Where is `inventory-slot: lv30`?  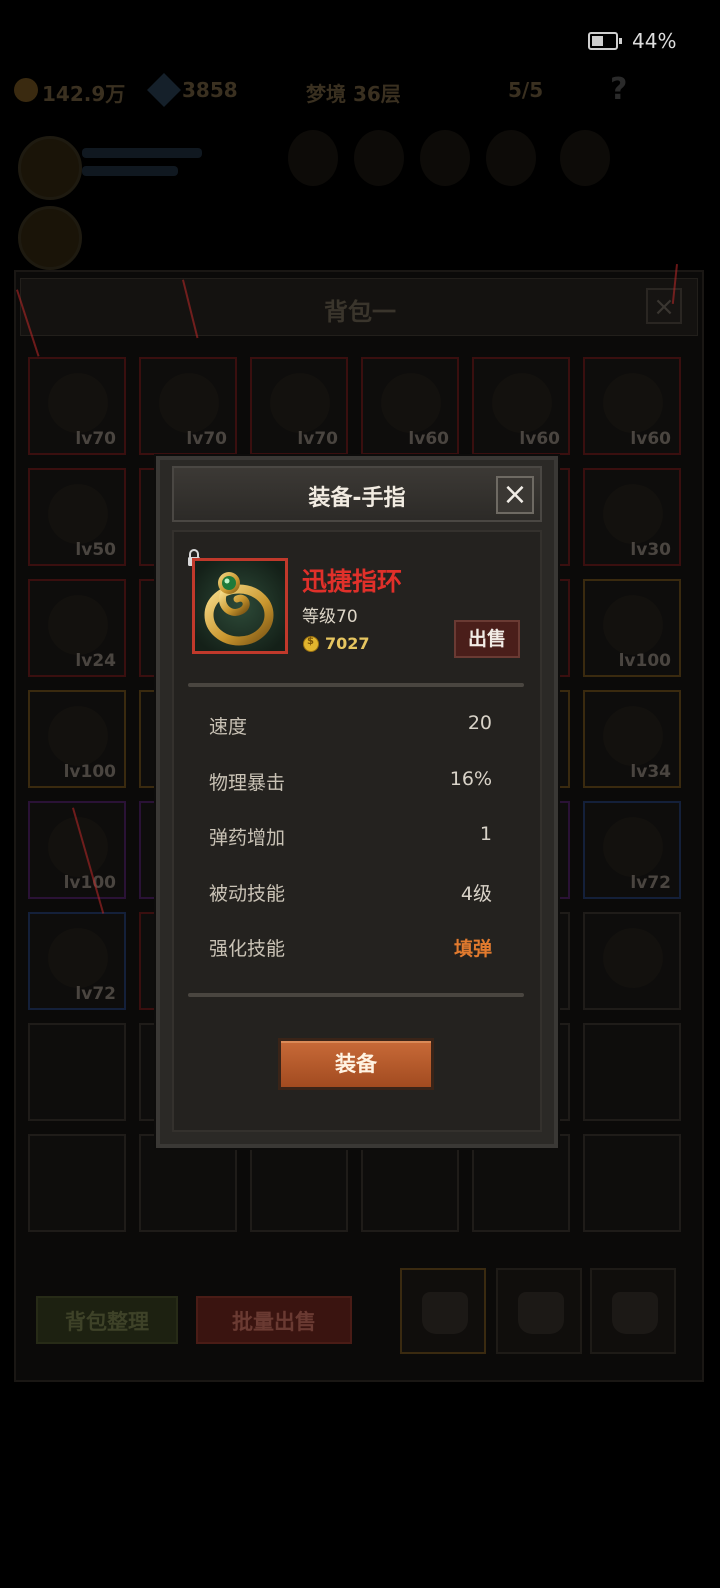 inventory-slot: lv30 is located at coordinates (632, 517).